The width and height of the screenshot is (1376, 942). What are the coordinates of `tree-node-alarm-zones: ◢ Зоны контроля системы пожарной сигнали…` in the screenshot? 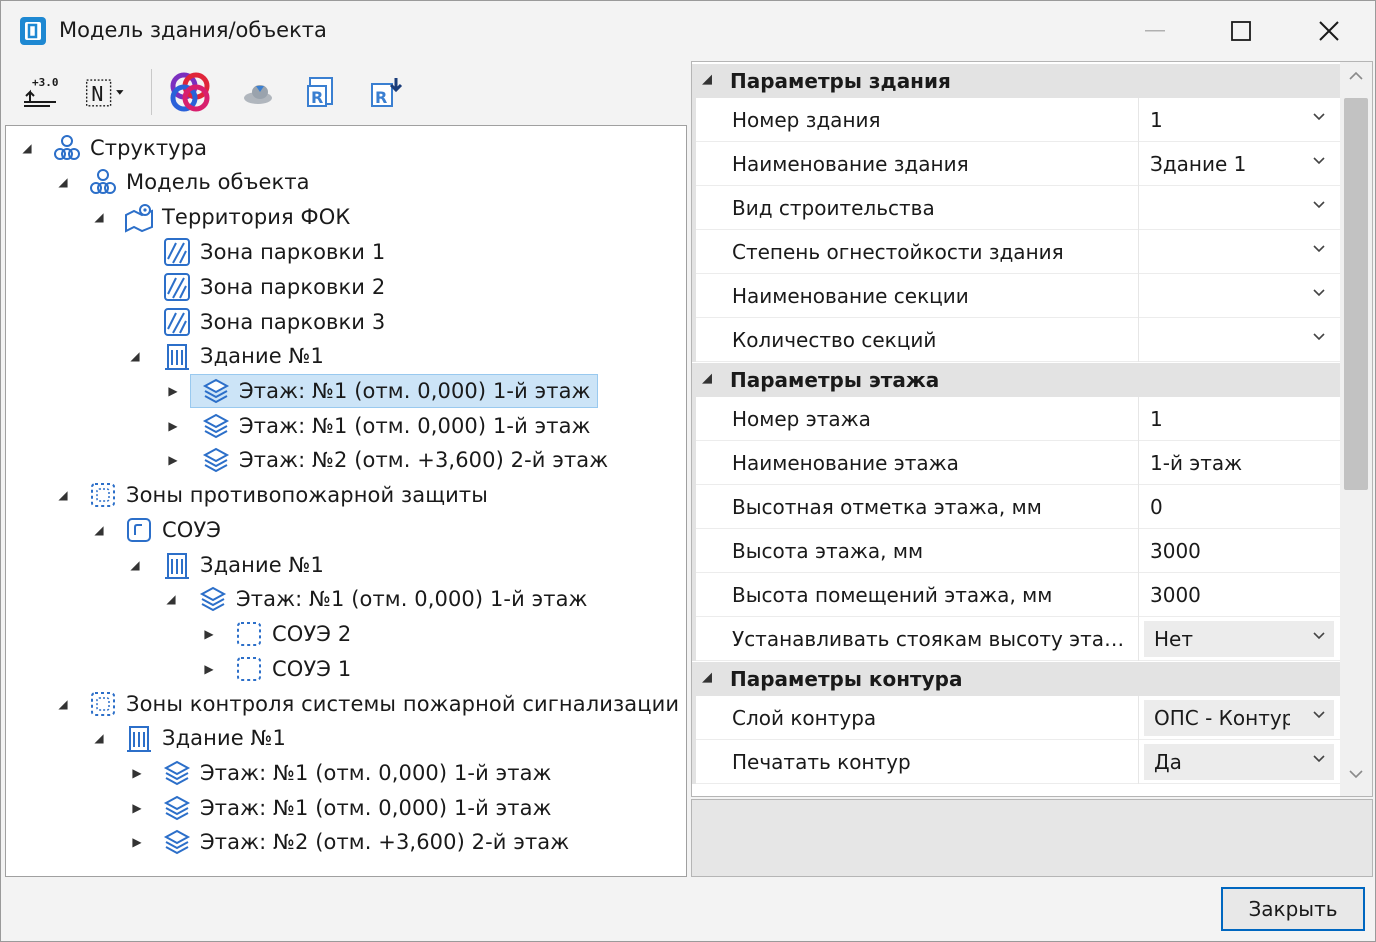 It's located at (367, 704).